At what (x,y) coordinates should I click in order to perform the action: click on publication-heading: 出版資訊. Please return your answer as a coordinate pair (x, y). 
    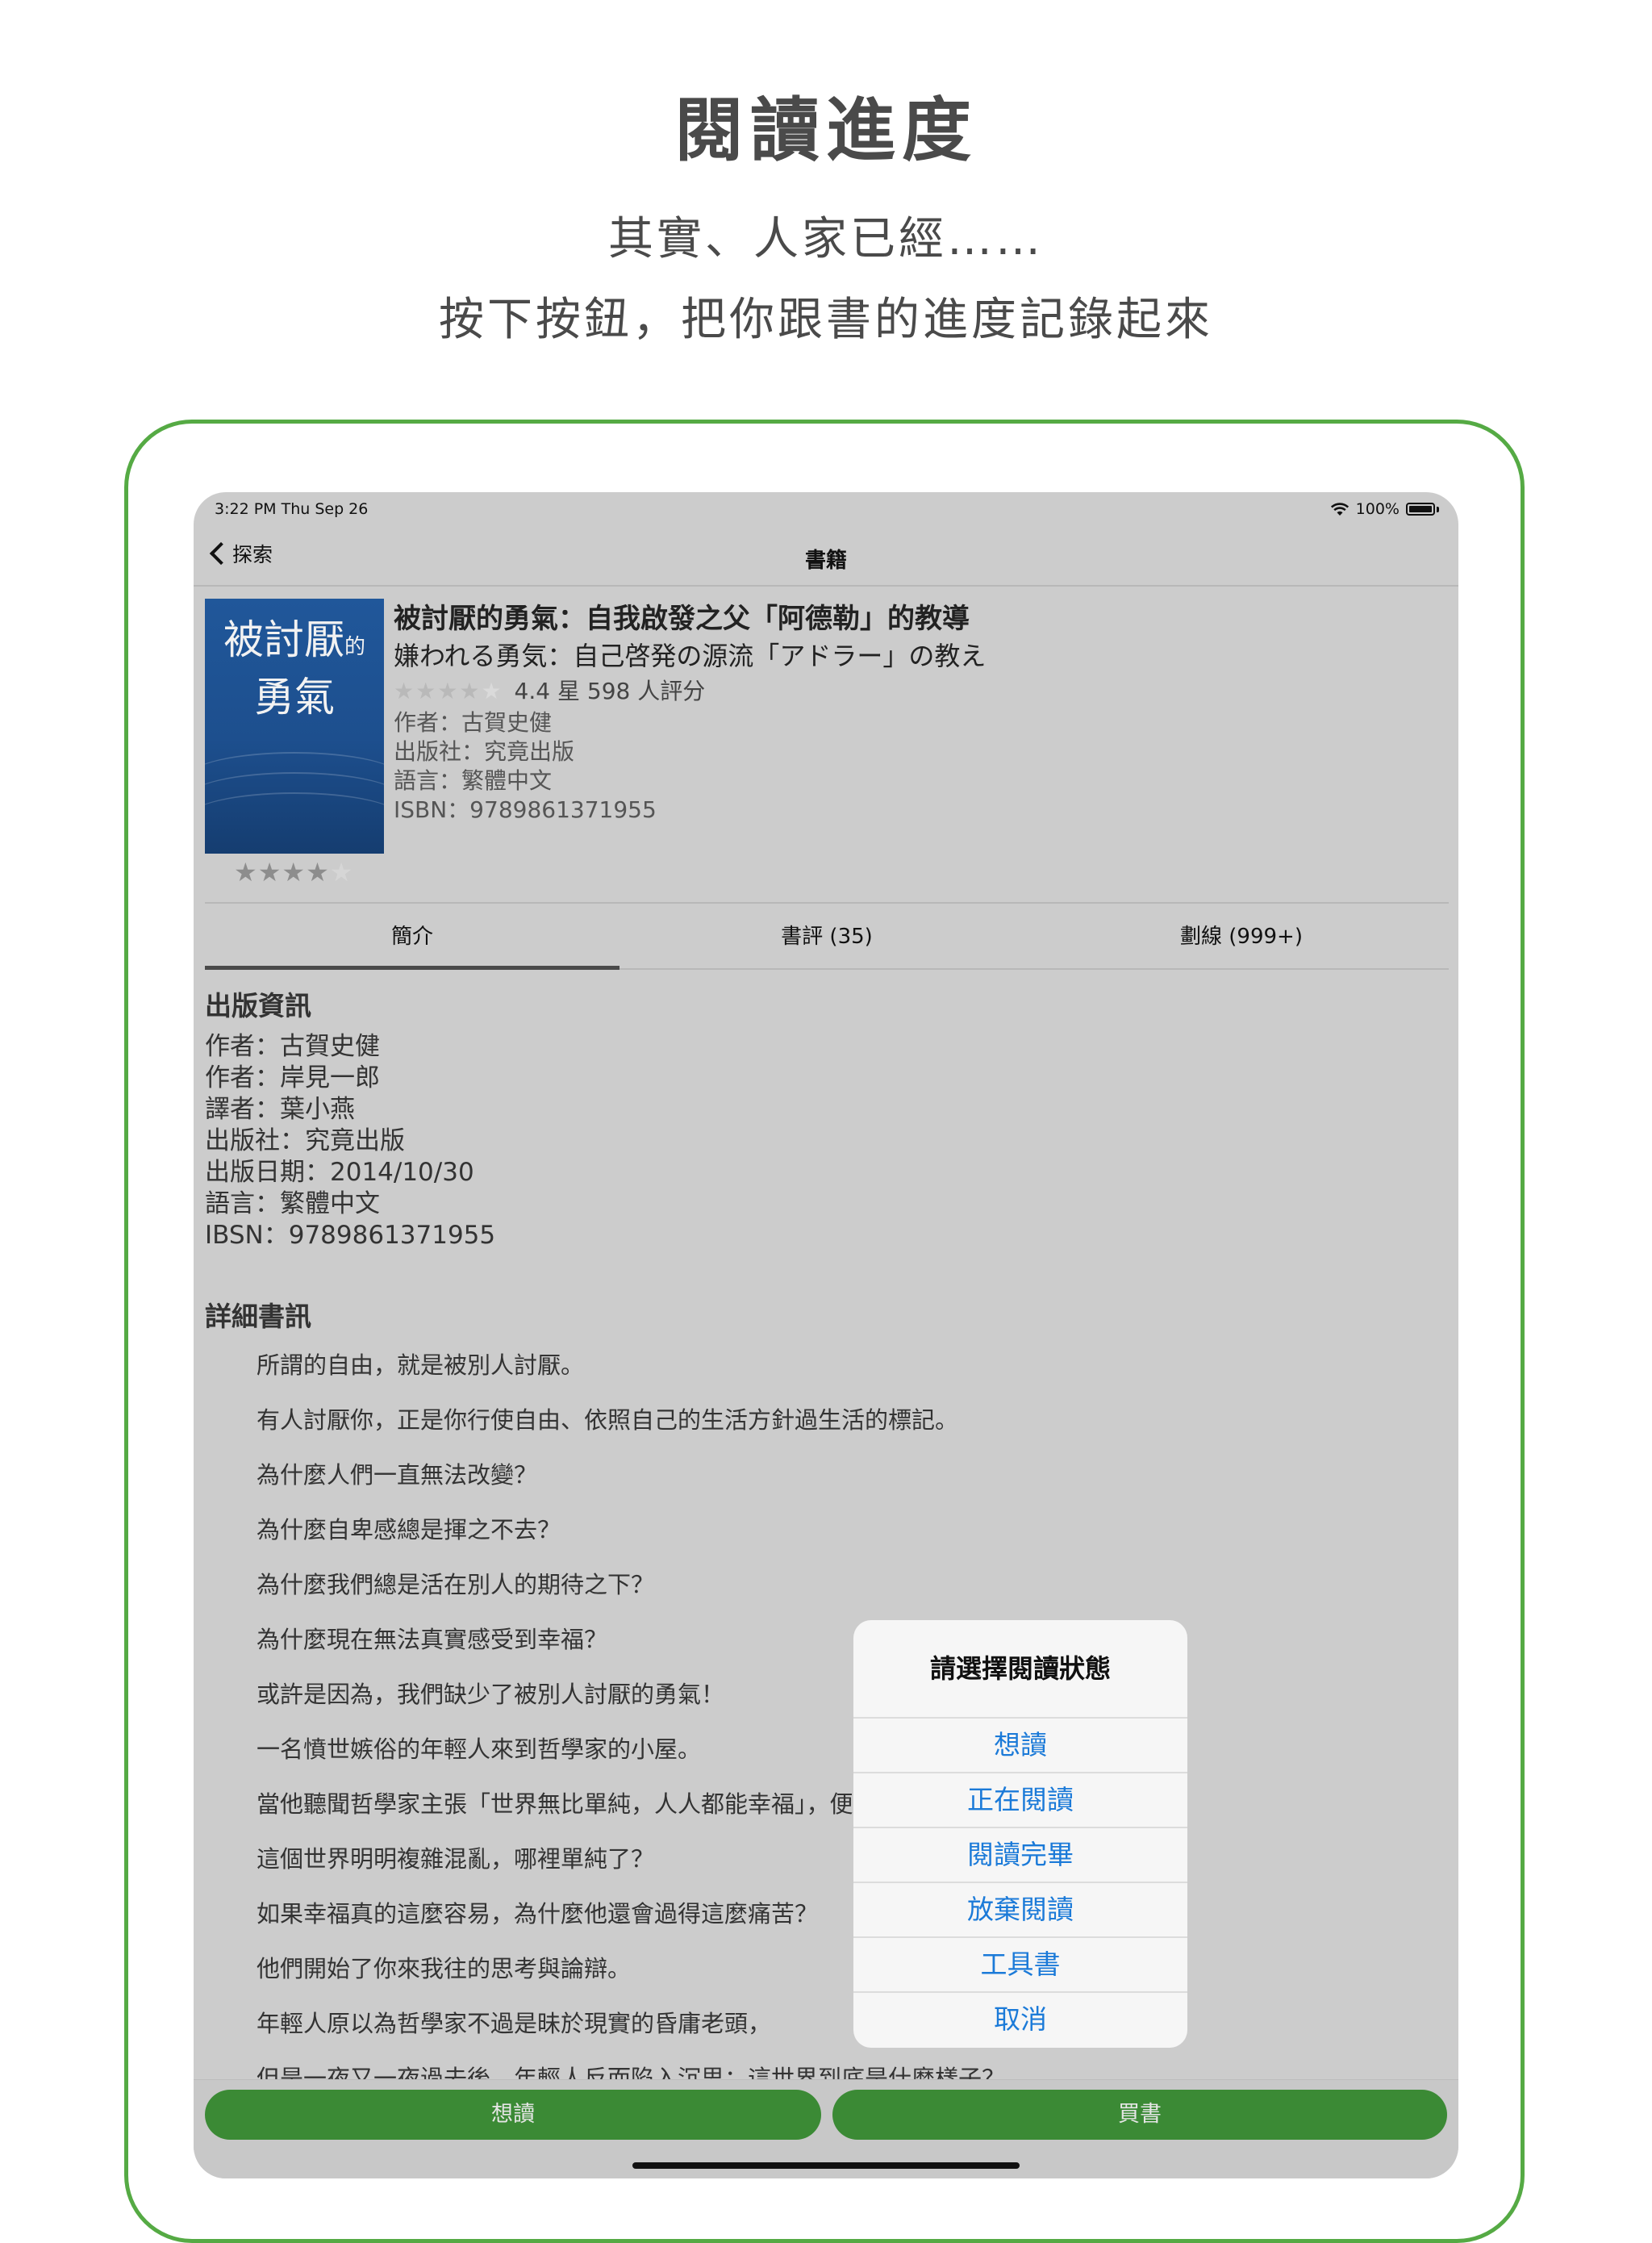
    Looking at the image, I should click on (258, 1005).